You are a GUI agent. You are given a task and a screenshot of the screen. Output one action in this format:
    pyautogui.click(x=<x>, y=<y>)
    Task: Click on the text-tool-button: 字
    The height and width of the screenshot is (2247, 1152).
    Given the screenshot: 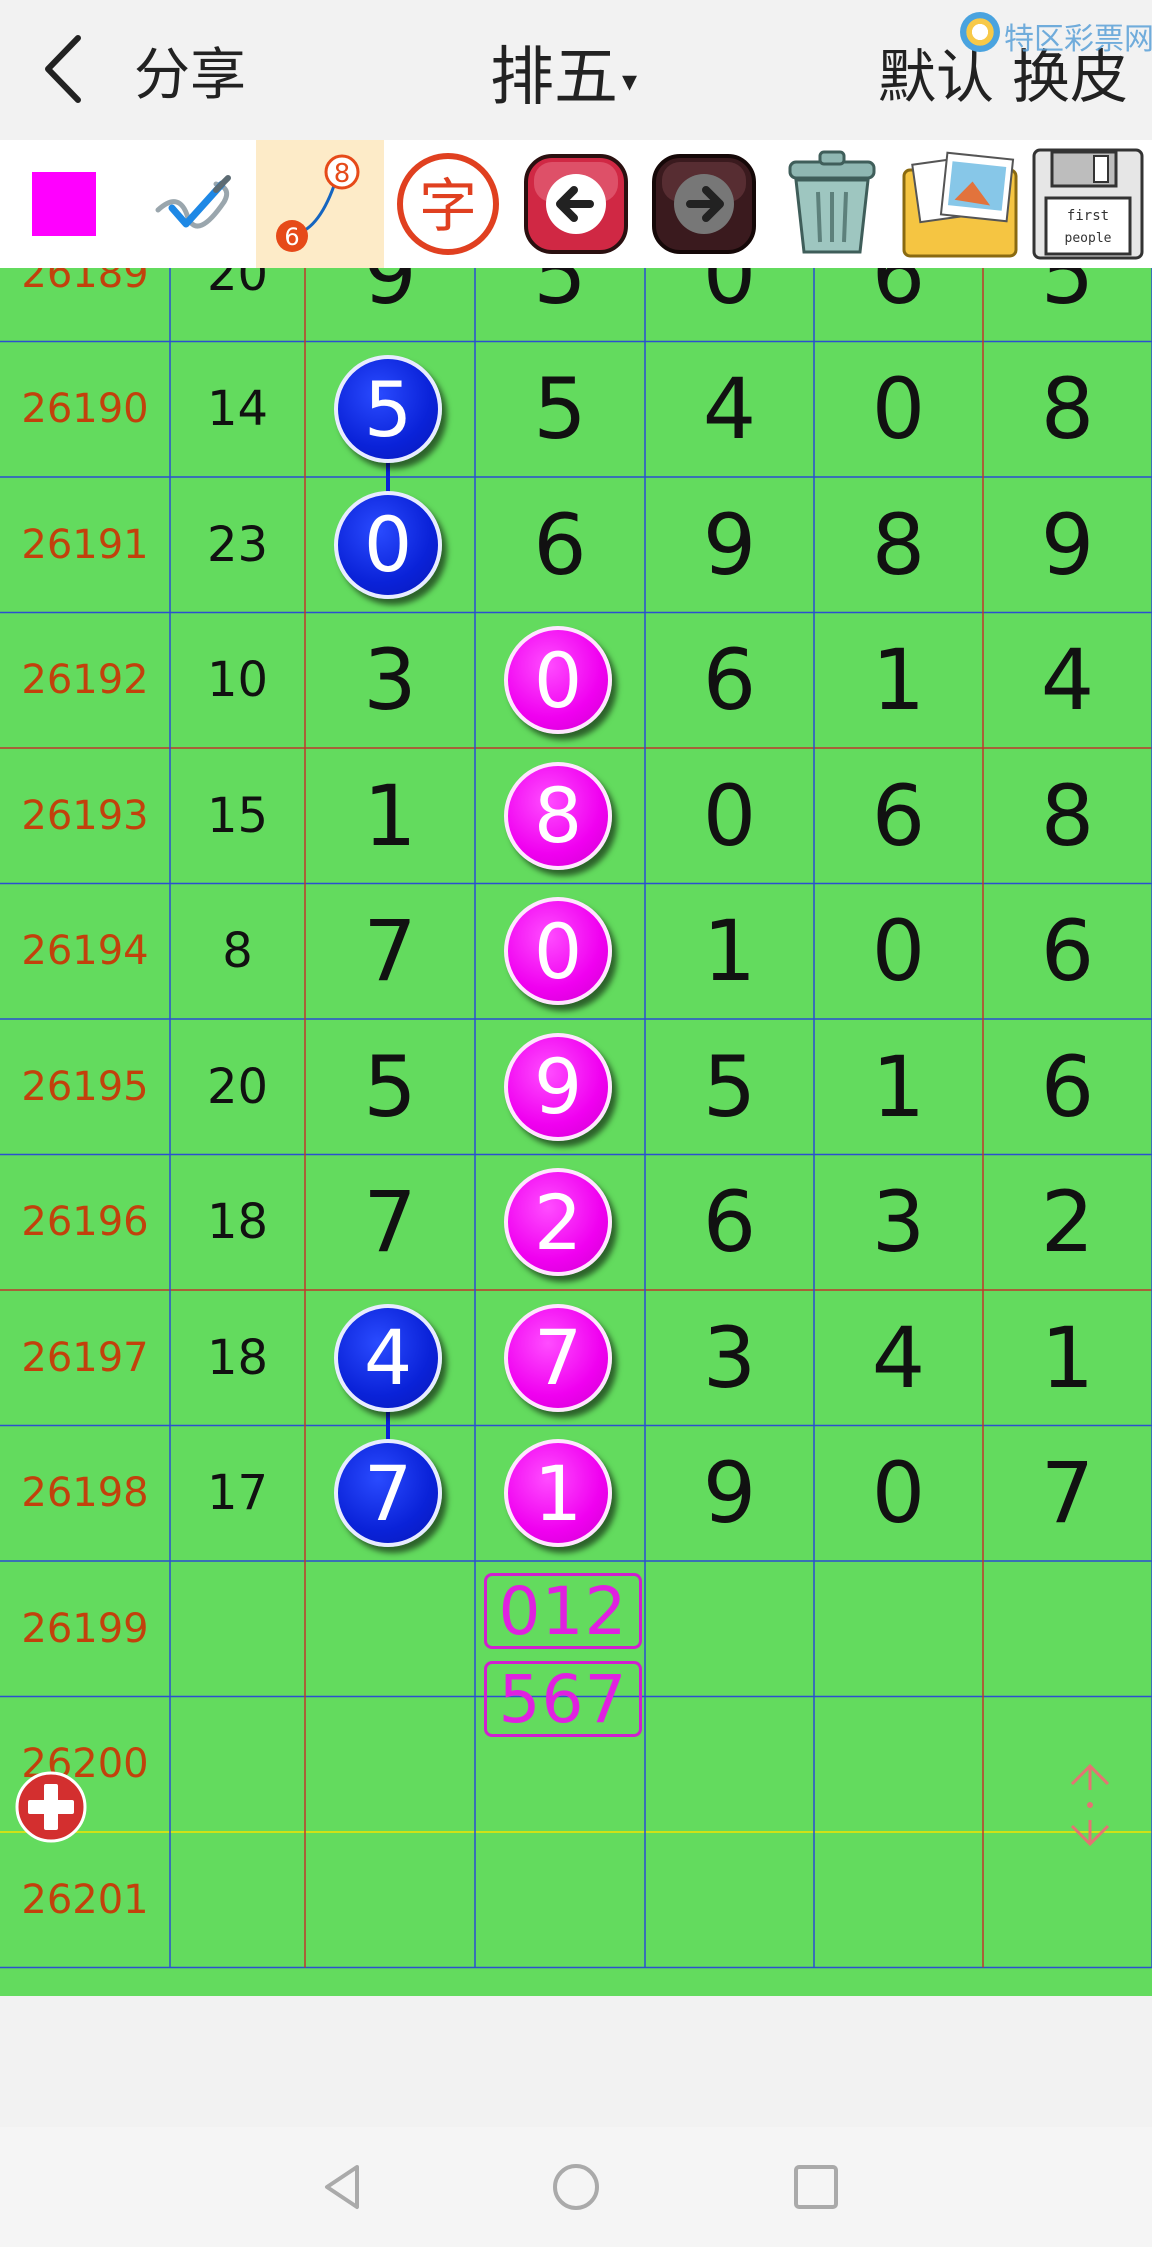 What is the action you would take?
    pyautogui.click(x=448, y=204)
    